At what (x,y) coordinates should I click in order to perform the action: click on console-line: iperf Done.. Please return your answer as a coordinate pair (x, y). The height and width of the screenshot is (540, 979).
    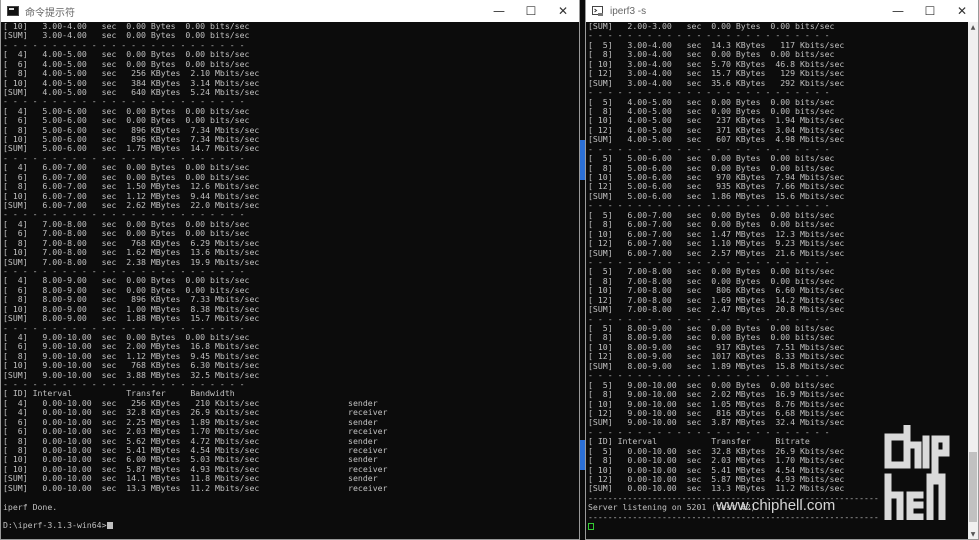
    Looking at the image, I should click on (30, 506).